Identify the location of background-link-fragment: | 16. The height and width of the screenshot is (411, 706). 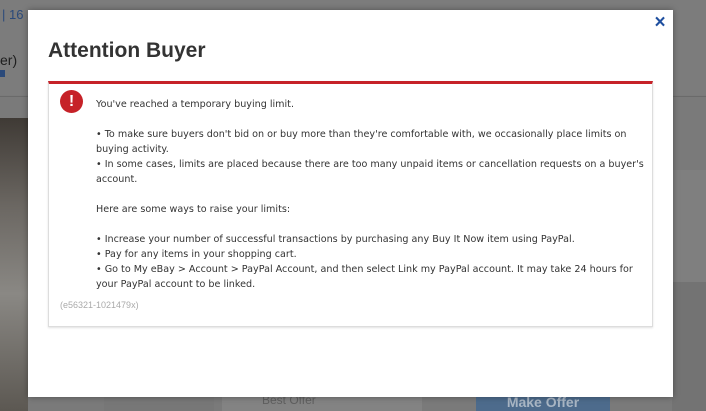
(13, 14).